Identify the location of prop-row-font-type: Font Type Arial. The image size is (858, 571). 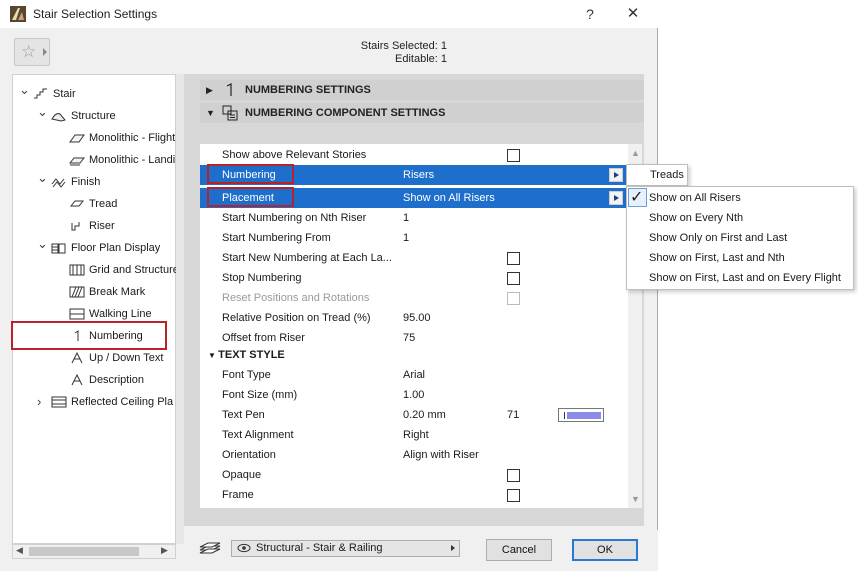
(414, 375).